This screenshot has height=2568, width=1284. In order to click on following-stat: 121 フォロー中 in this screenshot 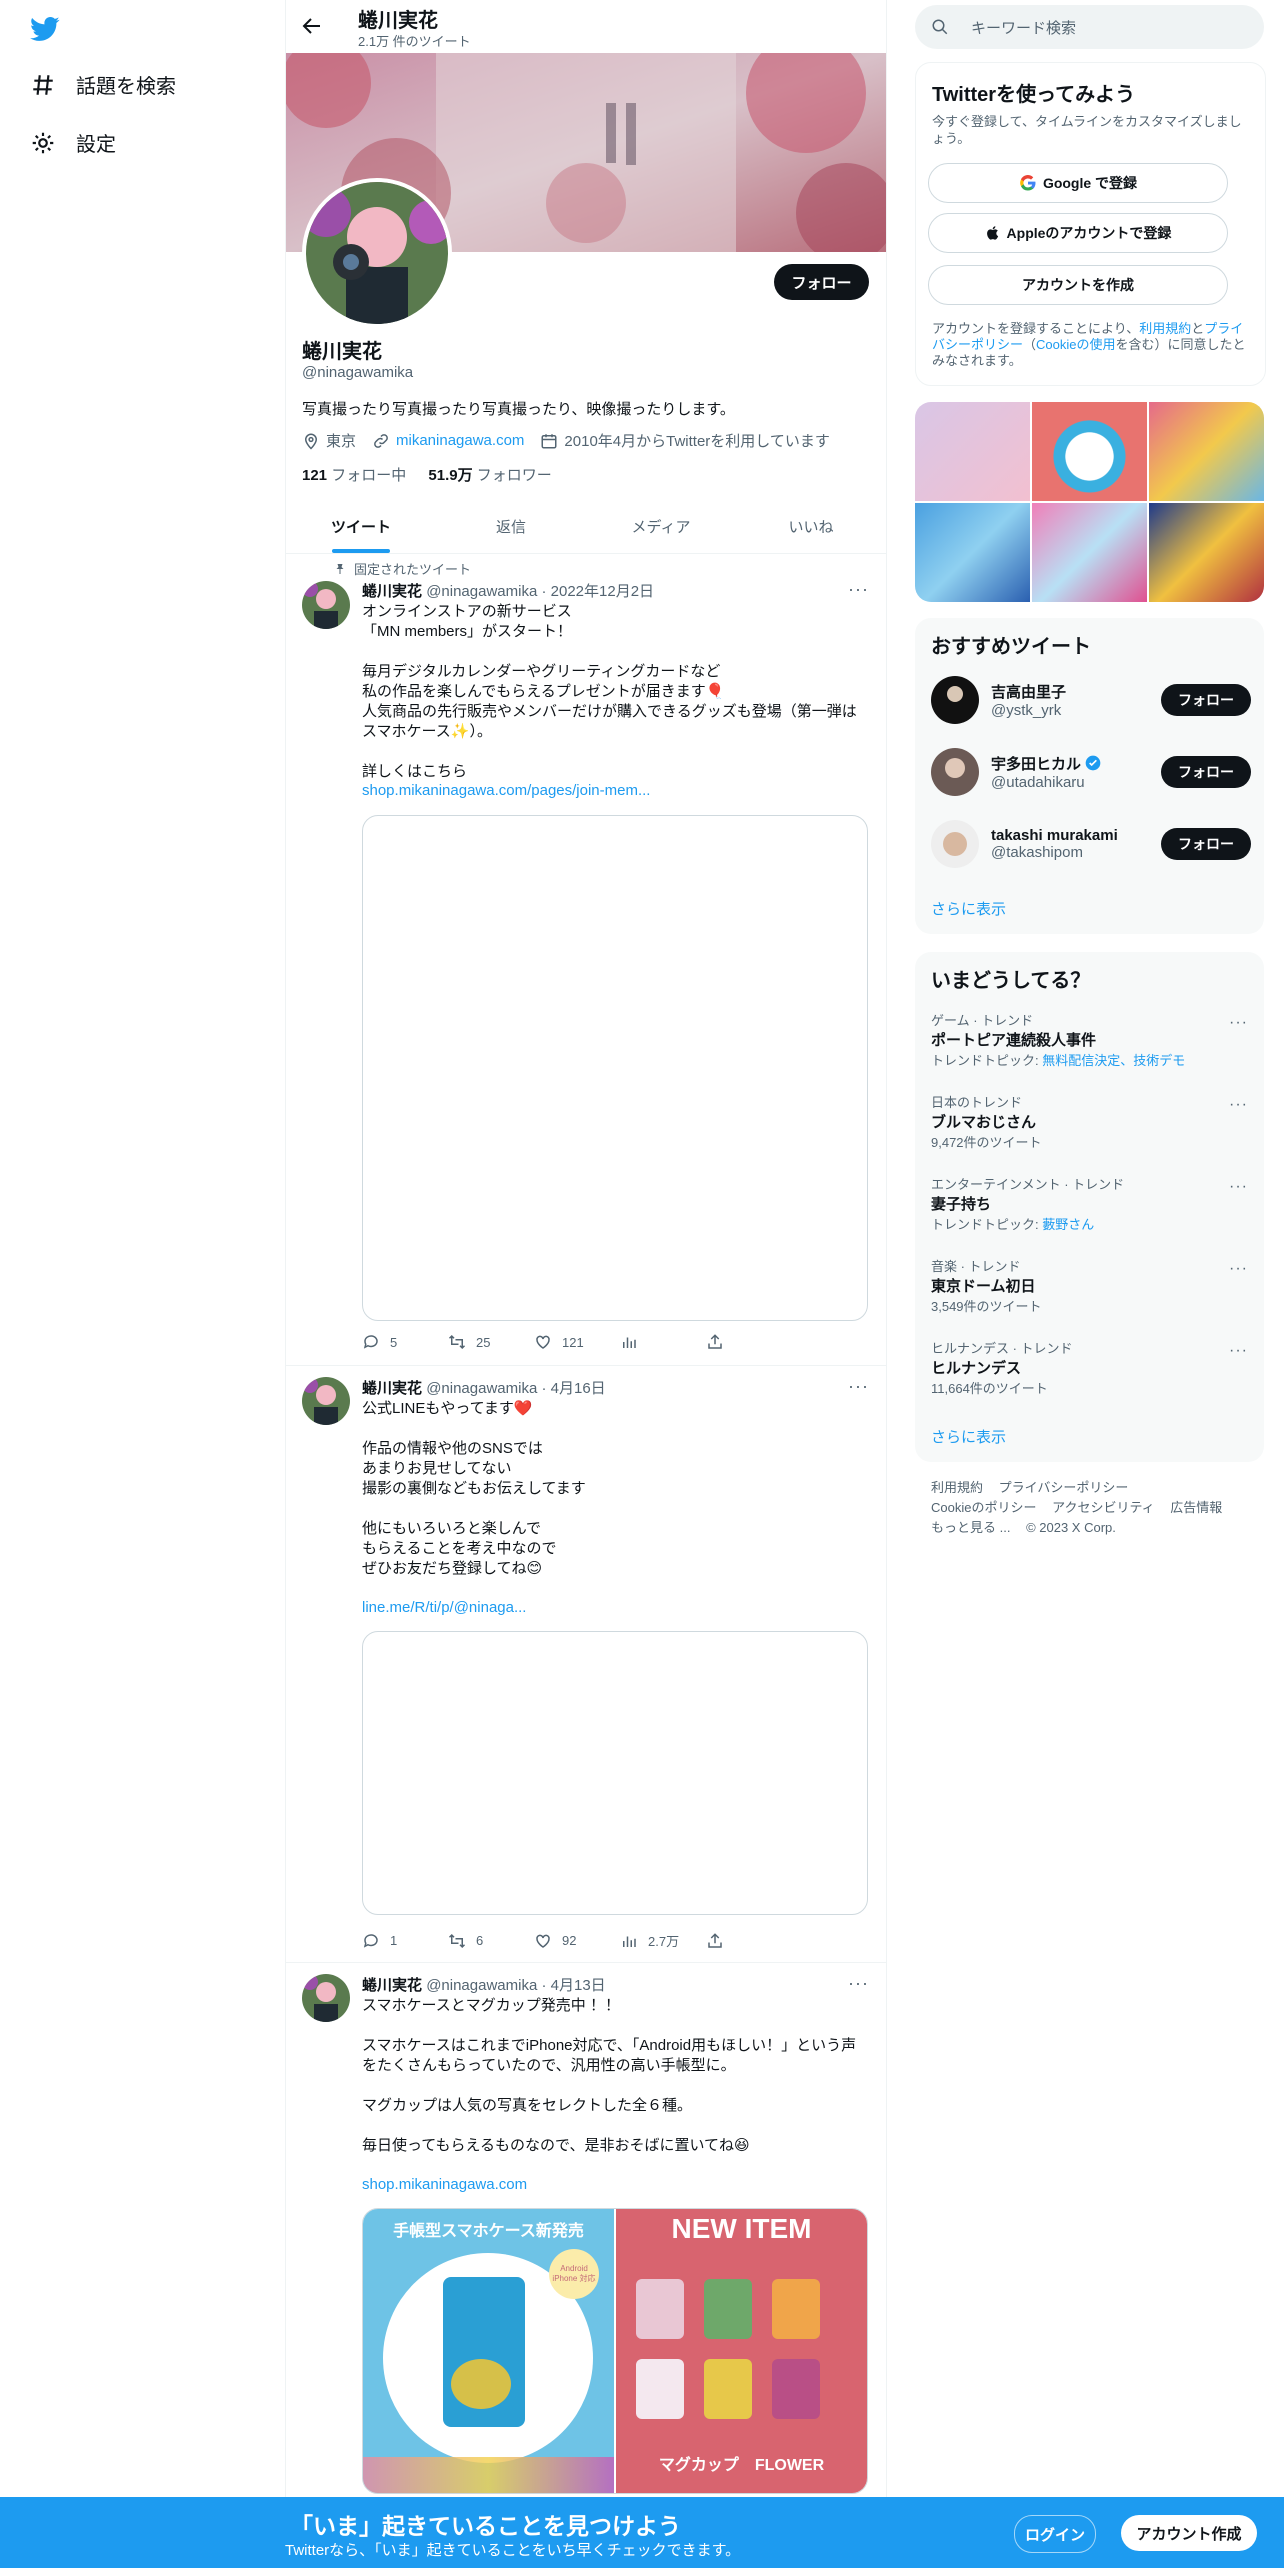, I will do `click(354, 475)`.